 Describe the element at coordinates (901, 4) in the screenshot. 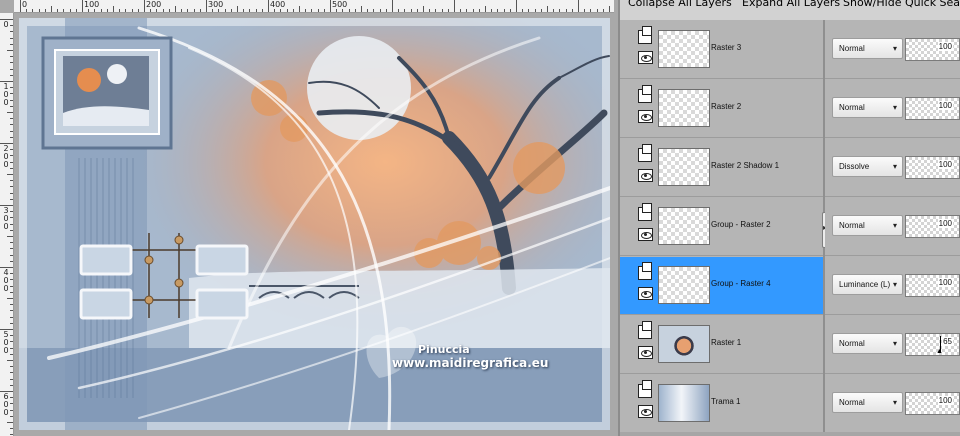

I see `quick-search-toggle: Show/Hide Quick Searc` at that location.